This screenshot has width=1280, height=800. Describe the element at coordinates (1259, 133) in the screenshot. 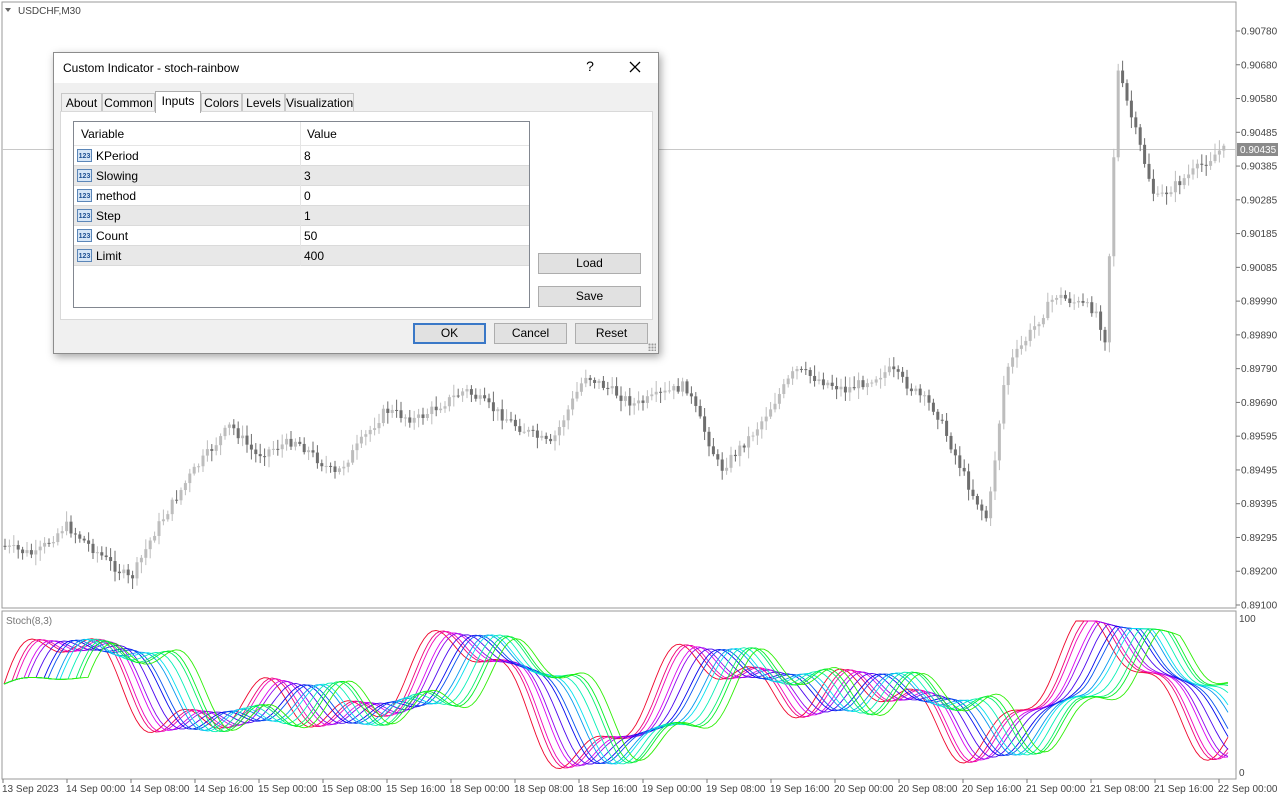

I see `price-label: 0.90485` at that location.